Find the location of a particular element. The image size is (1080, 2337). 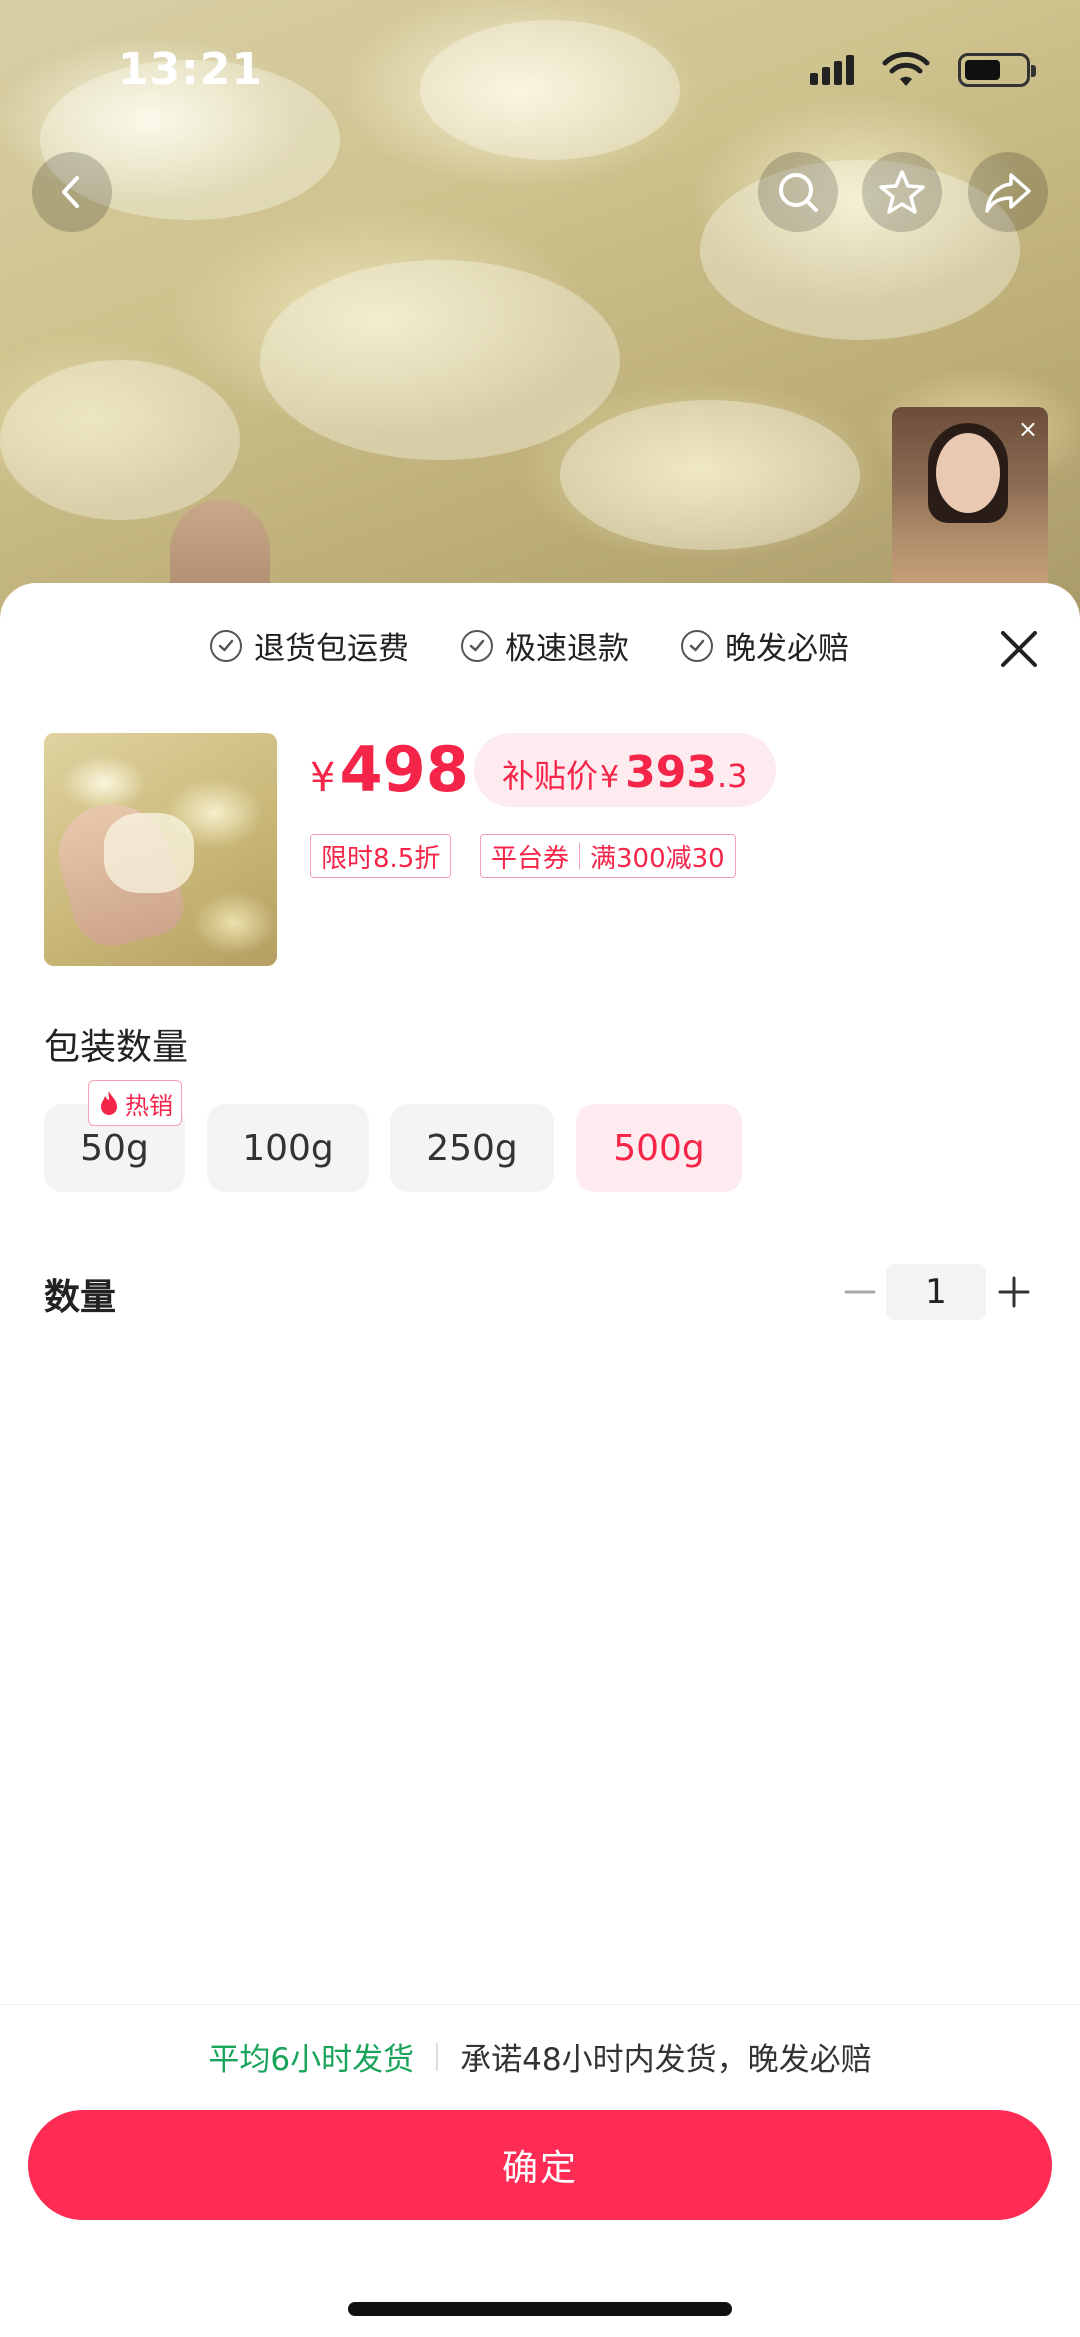

quantity-label: 数量 is located at coordinates (80, 1297).